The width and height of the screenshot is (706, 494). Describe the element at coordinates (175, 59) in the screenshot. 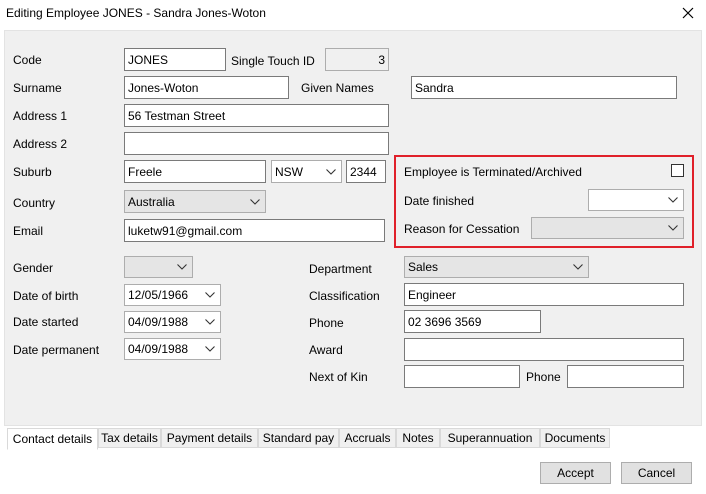

I see `code-field: JONES` at that location.